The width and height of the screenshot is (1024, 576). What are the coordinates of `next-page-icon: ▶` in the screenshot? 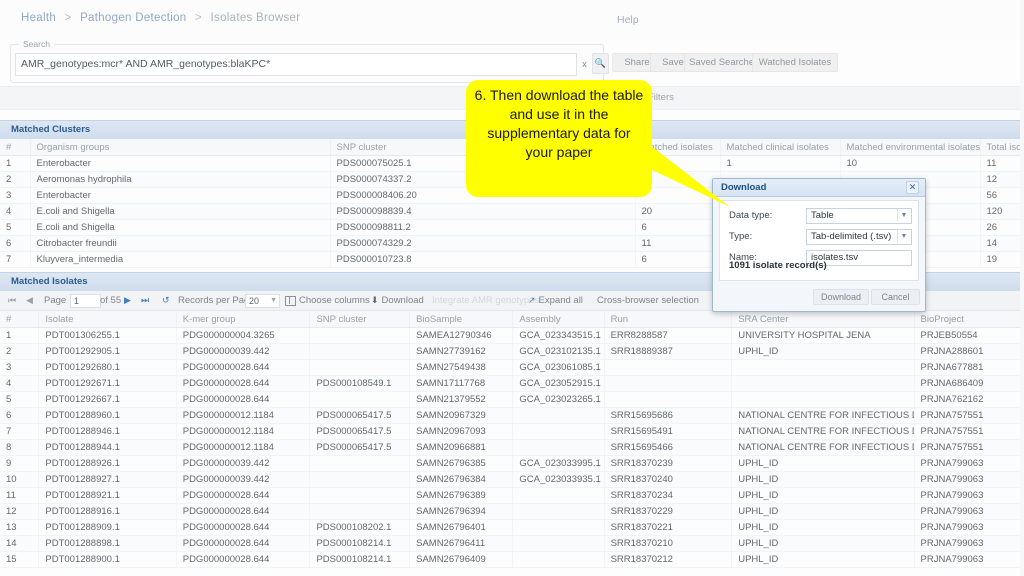 It's located at (127, 300).